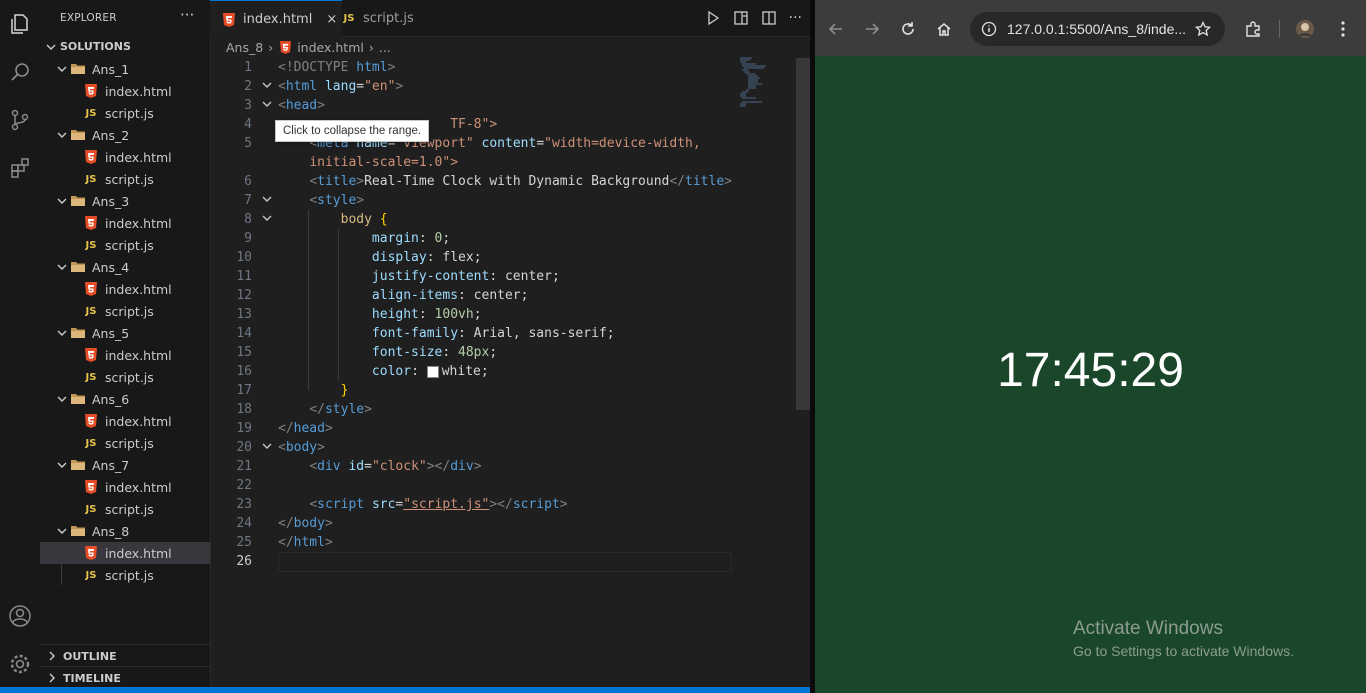  I want to click on code-line: 25 </html>, so click(470, 542).